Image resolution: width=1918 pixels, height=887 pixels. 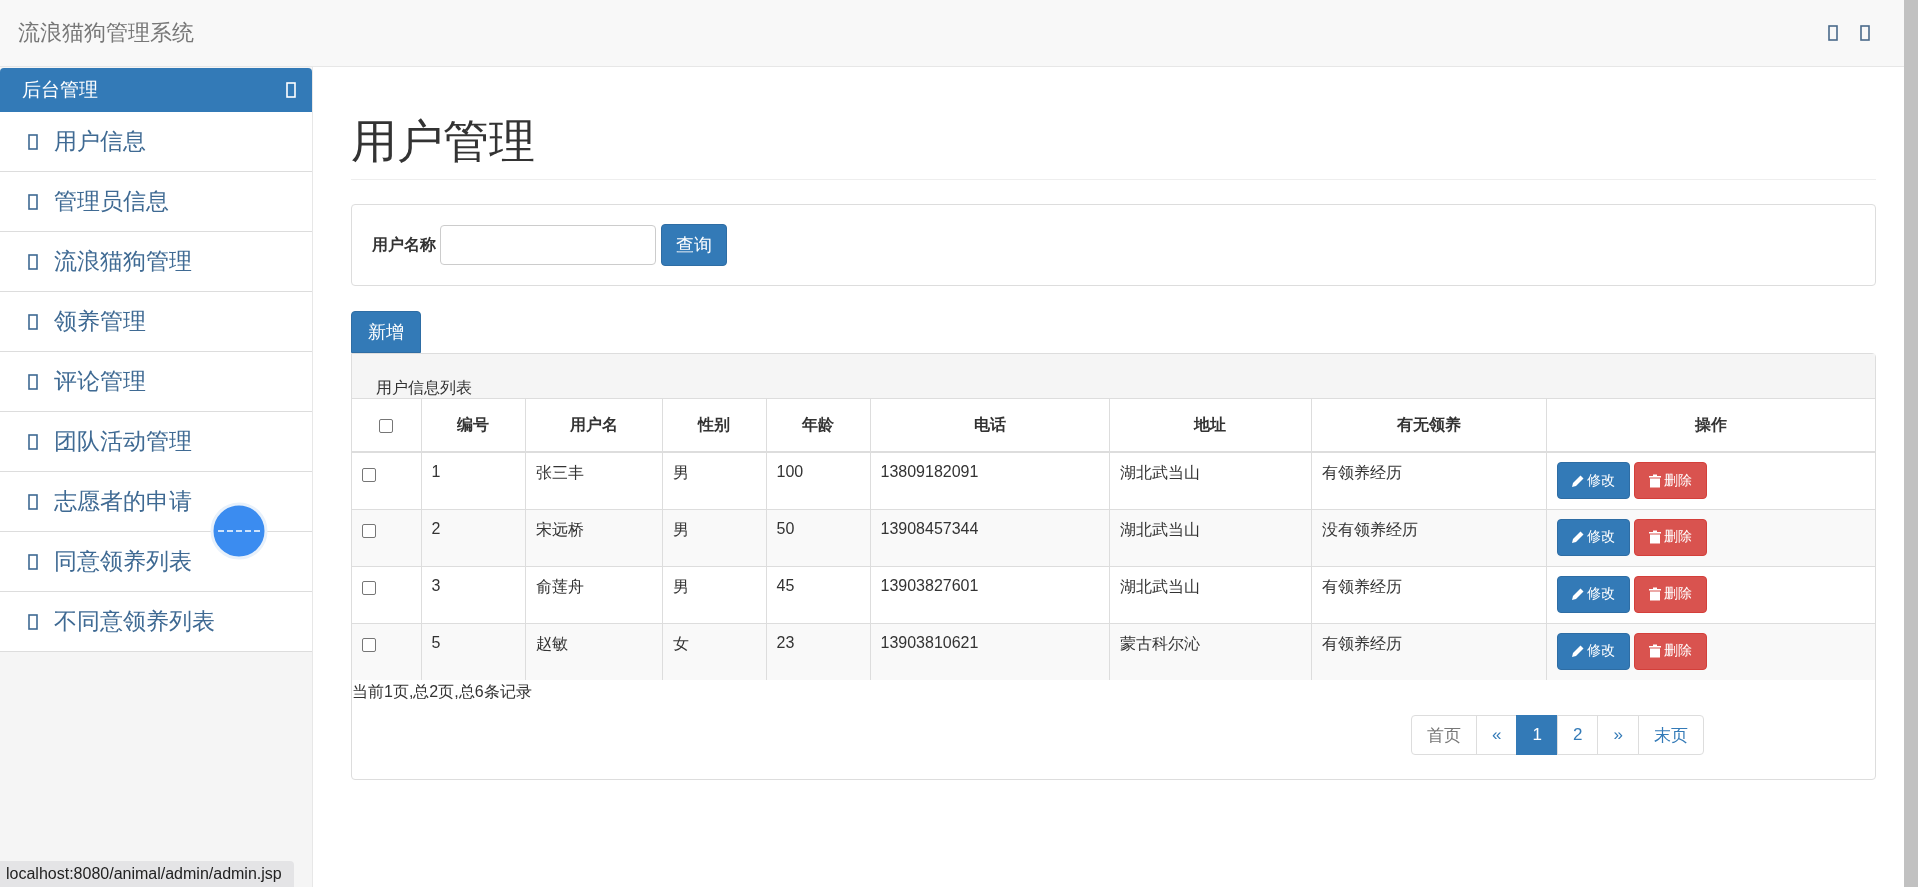 I want to click on column-header: 性别, so click(x=714, y=425).